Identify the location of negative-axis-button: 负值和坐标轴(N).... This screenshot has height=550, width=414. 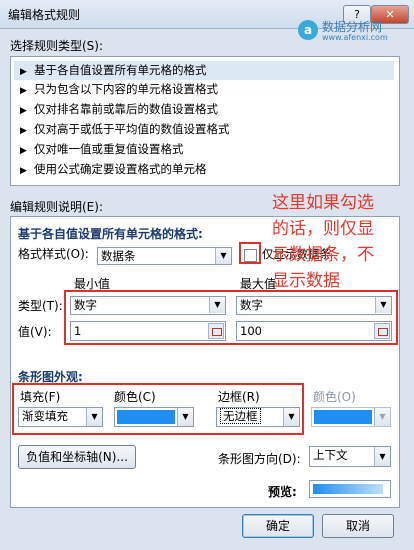
(77, 457).